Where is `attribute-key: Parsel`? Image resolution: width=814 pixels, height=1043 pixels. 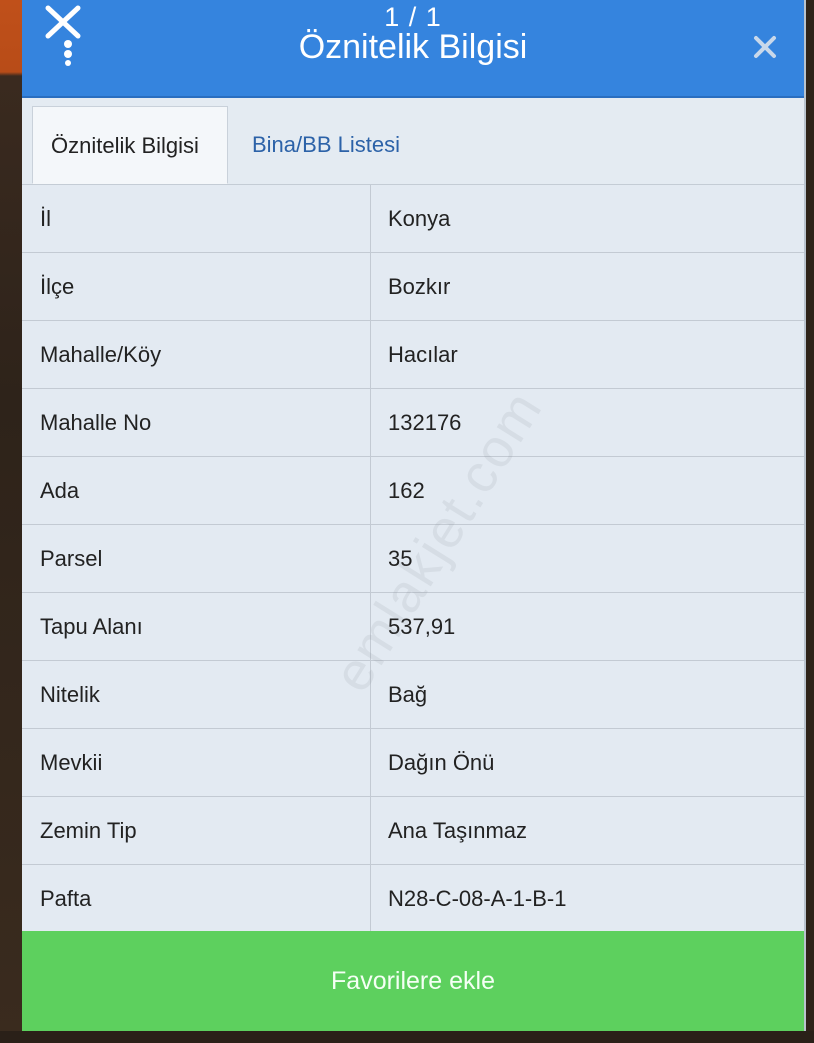 attribute-key: Parsel is located at coordinates (196, 558).